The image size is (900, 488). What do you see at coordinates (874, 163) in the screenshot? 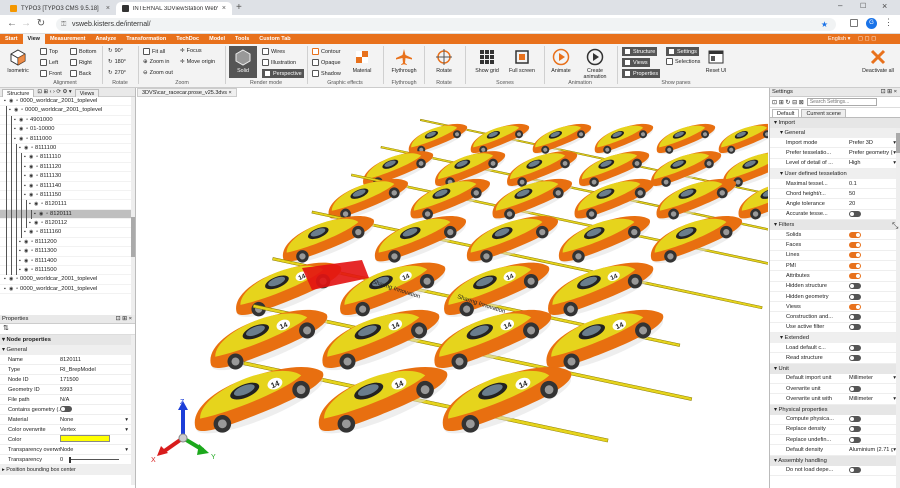
I see `setting-value: High ▾` at bounding box center [874, 163].